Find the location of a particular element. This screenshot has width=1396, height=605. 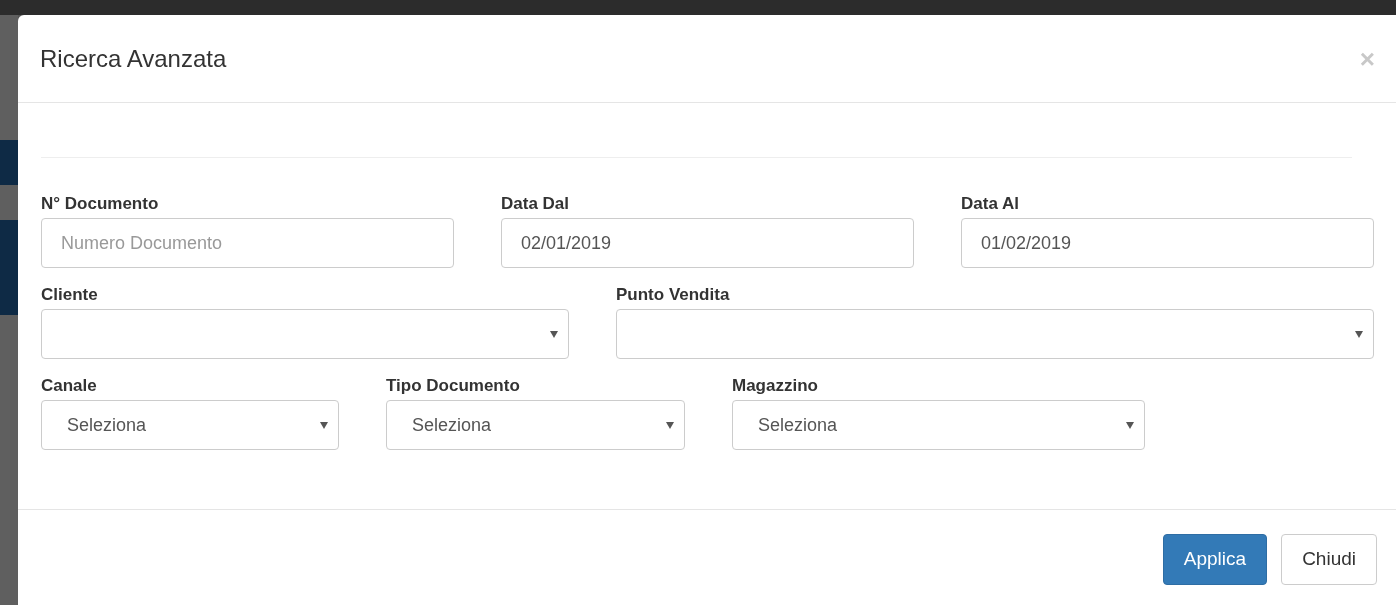

field-label: Data Dal is located at coordinates (536, 204).